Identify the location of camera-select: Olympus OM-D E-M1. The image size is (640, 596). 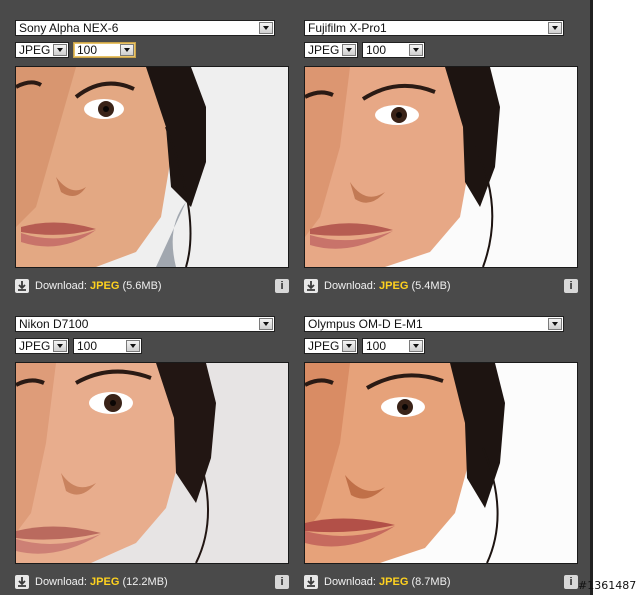
(434, 324).